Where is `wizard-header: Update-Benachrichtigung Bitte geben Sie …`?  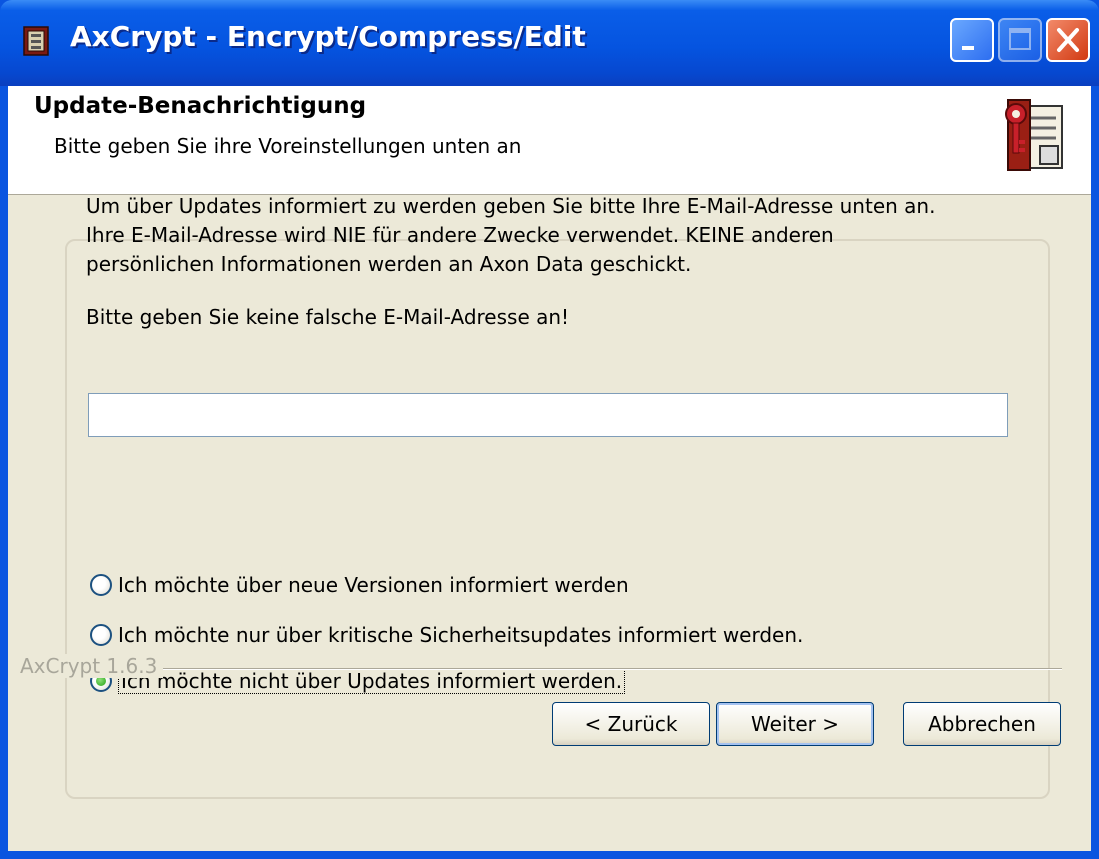
wizard-header: Update-Benachrichtigung Bitte geben Sie … is located at coordinates (549, 140).